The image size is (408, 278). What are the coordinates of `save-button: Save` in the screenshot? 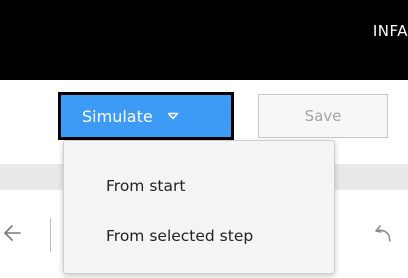 It's located at (323, 116).